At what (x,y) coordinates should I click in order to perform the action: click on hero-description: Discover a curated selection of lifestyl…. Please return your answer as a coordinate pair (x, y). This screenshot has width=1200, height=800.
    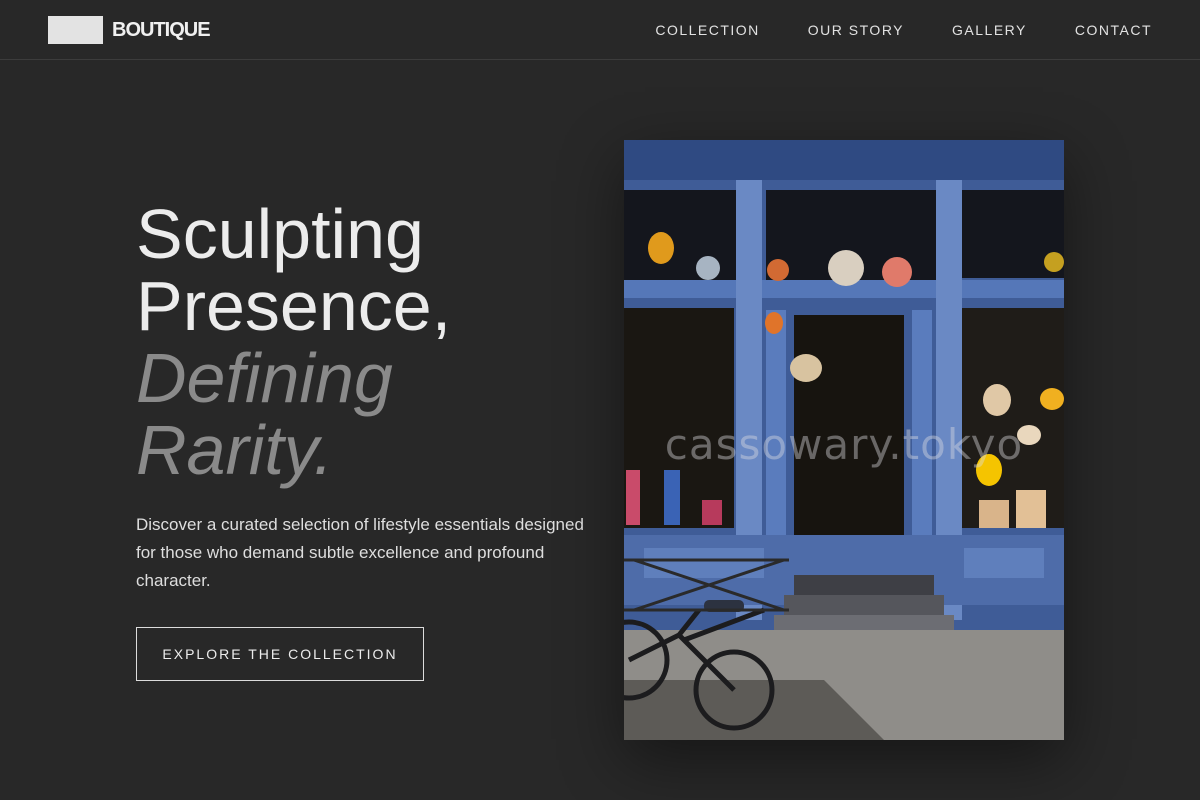
    Looking at the image, I should click on (360, 552).